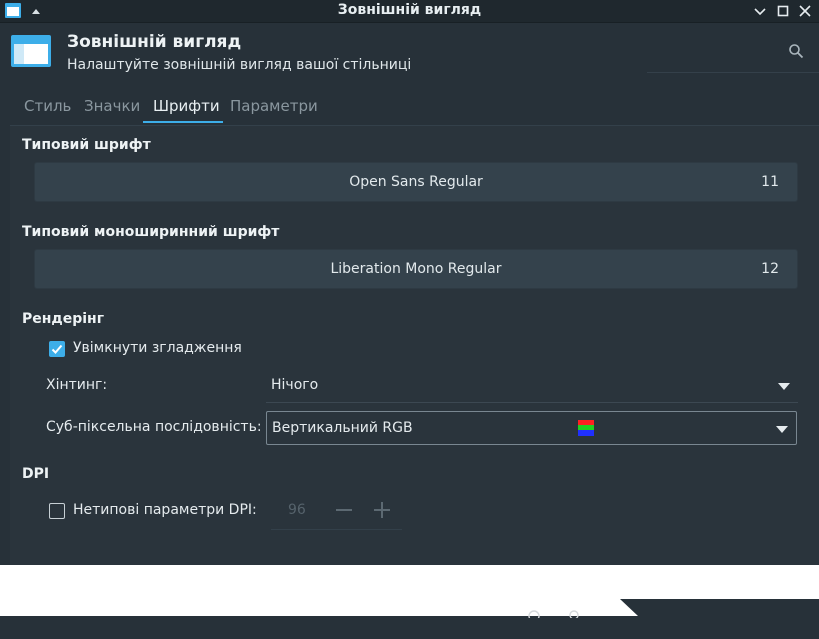 The height and width of the screenshot is (639, 819). I want to click on vertical-rgb-icon, so click(586, 428).